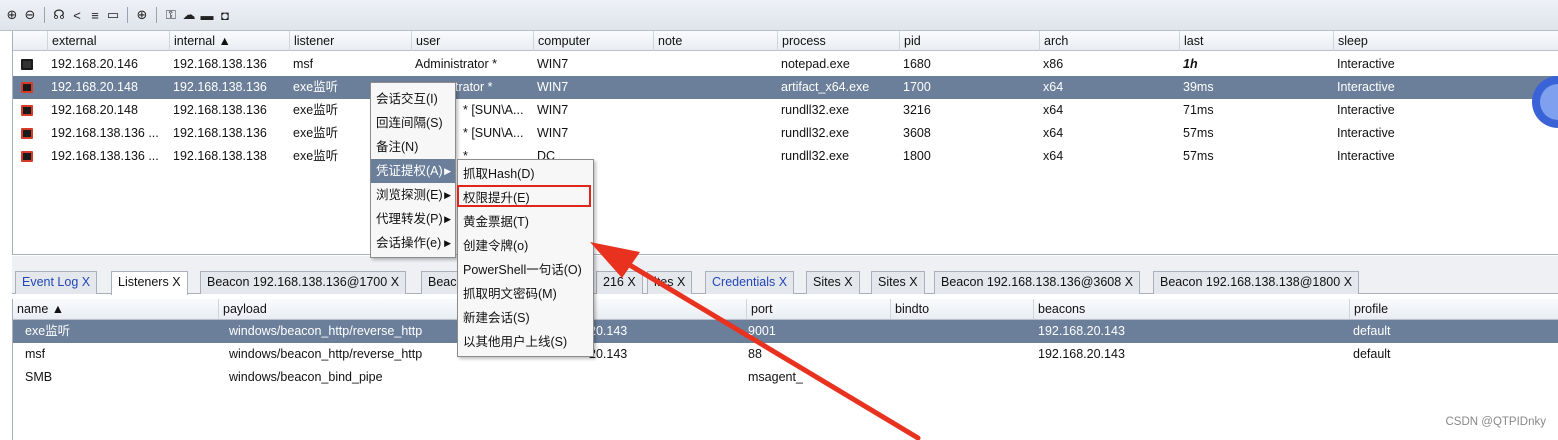  What do you see at coordinates (768, 347) in the screenshot?
I see `arrow-shaft` at bounding box center [768, 347].